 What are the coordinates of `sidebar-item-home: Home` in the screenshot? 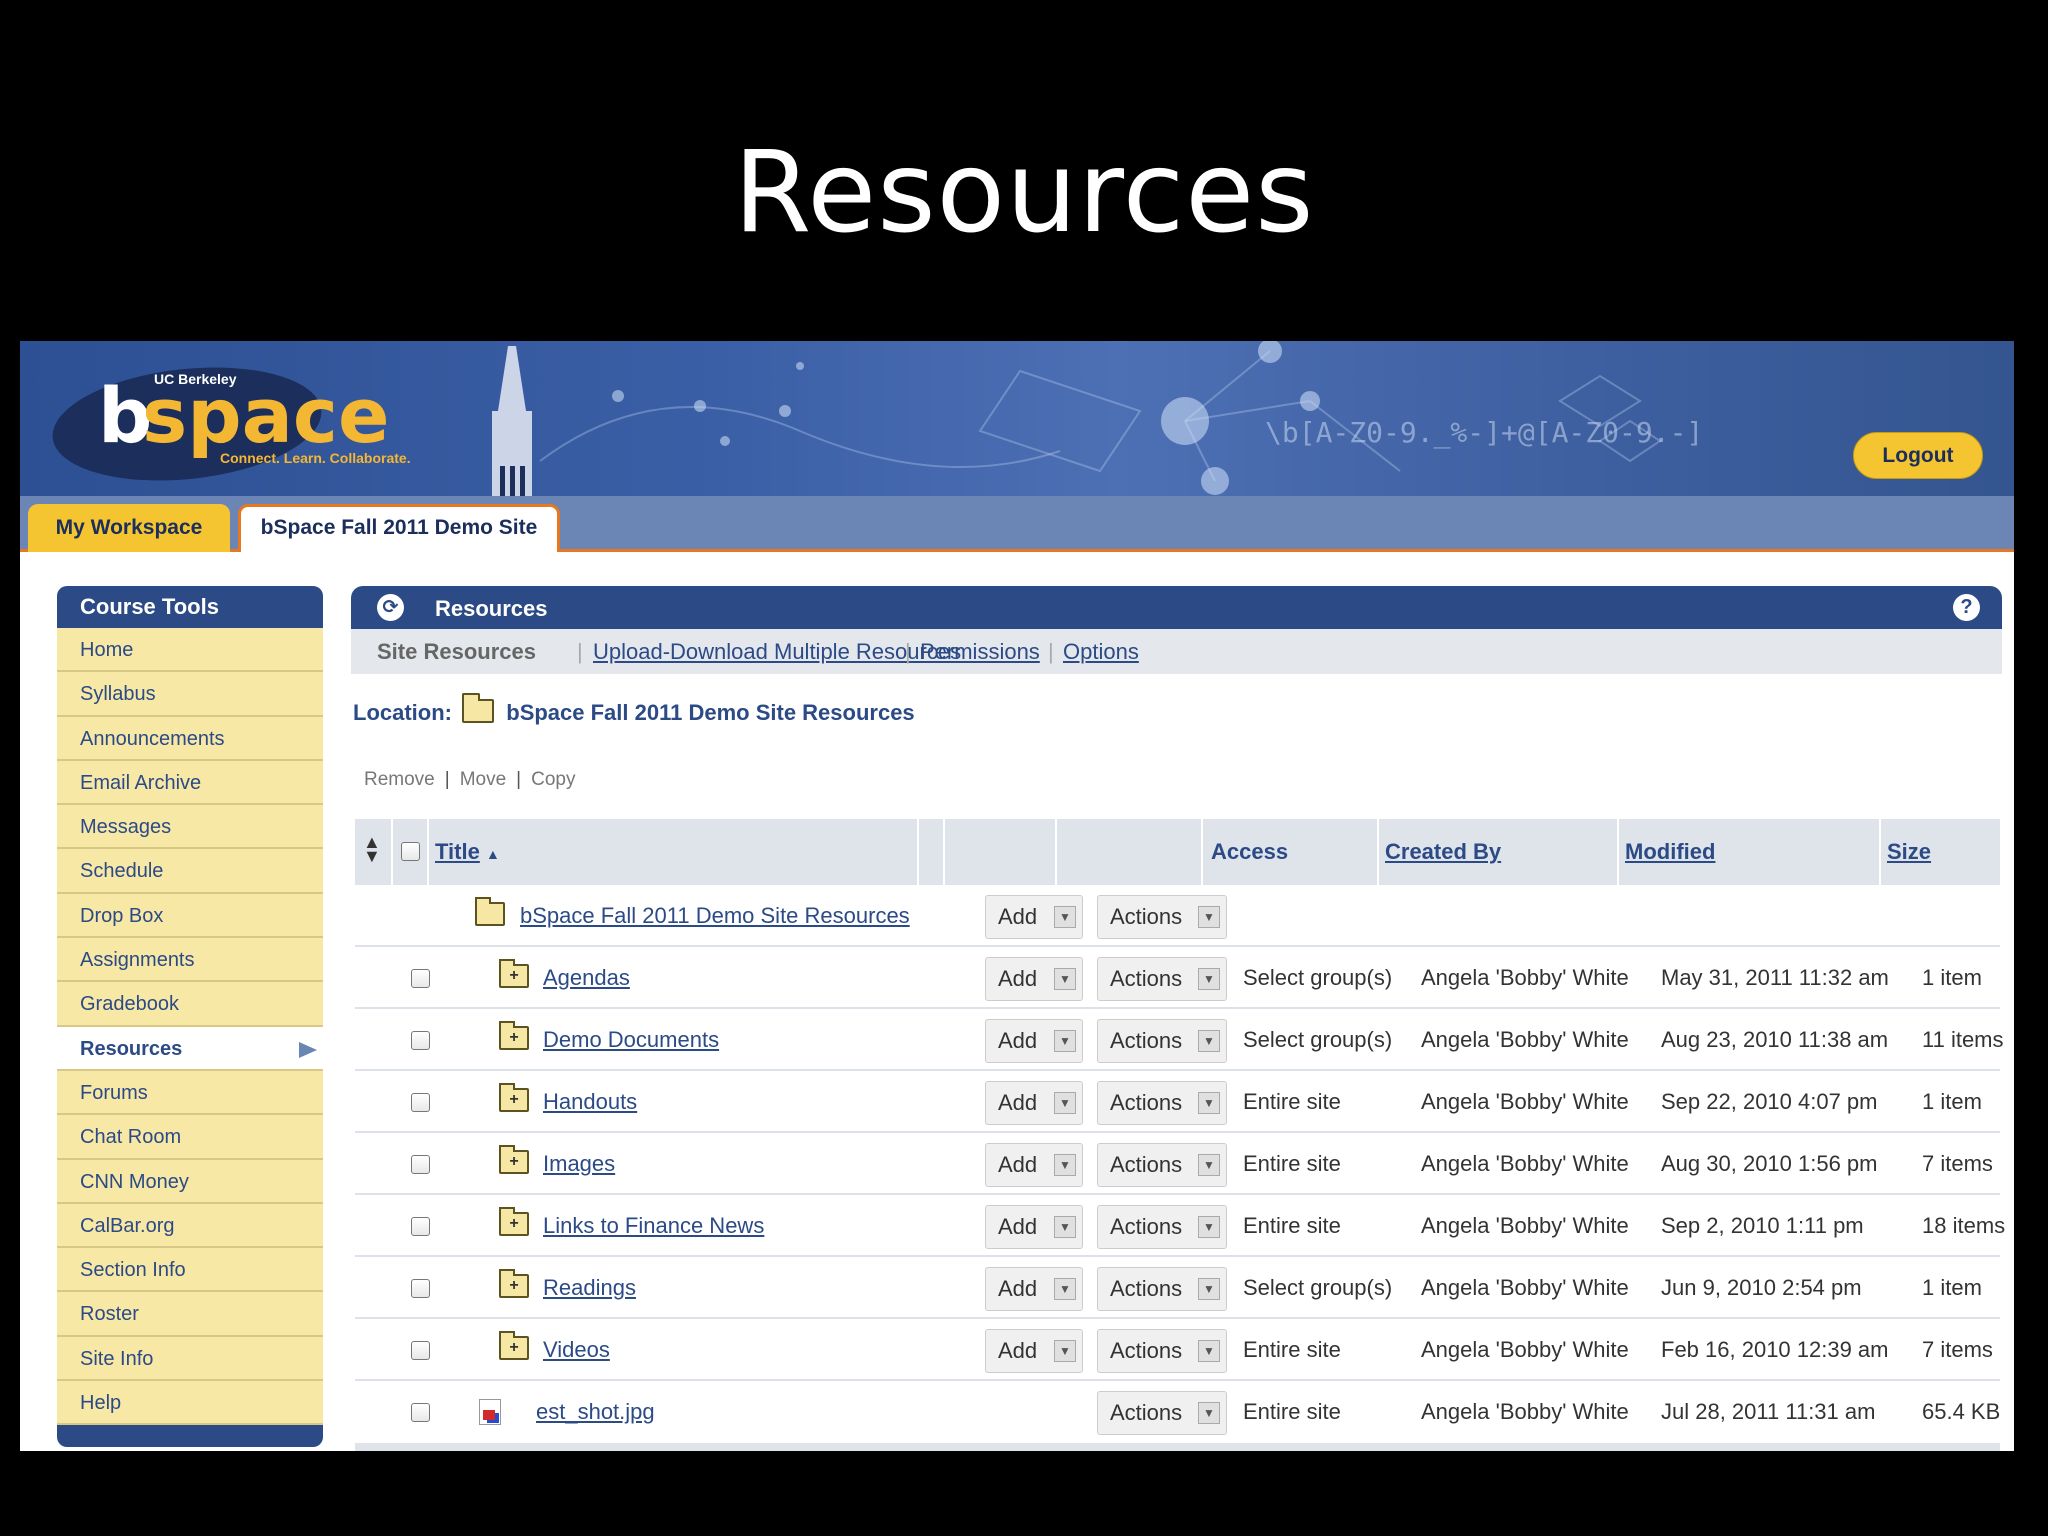 It's located at (190, 650).